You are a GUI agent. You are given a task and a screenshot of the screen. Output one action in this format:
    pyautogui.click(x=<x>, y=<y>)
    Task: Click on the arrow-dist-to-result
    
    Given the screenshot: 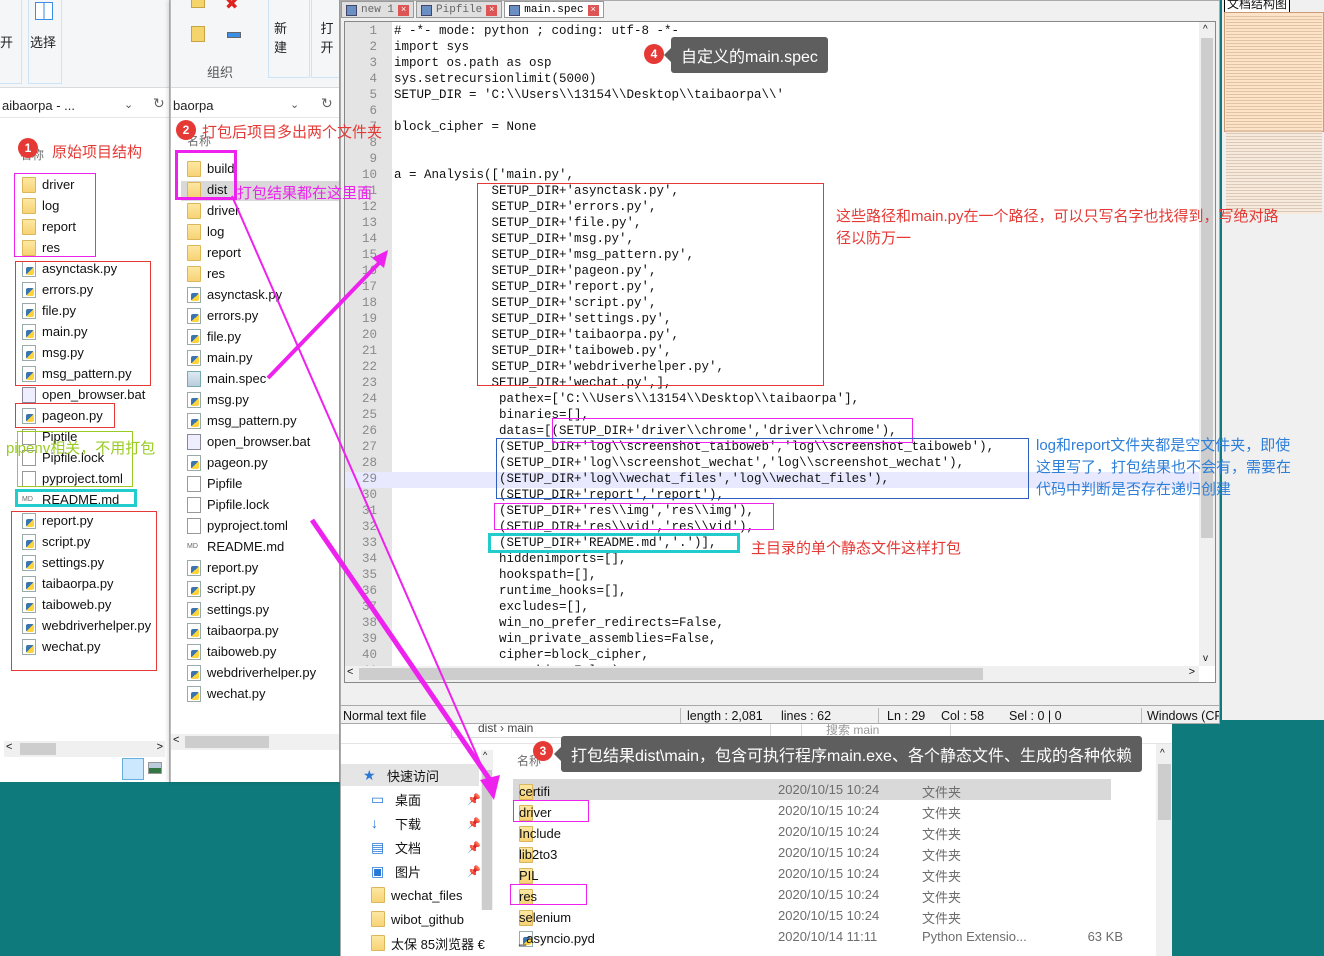 What is the action you would take?
    pyautogui.click(x=362, y=493)
    